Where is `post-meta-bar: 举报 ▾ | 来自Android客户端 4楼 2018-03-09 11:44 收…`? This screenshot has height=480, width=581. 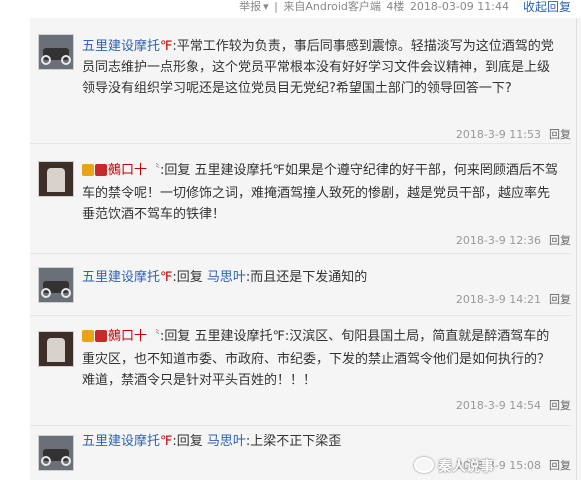
post-meta-bar: 举报 ▾ | 来自Android客户端 4楼 2018-03-09 11:44 收… is located at coordinates (290, 9).